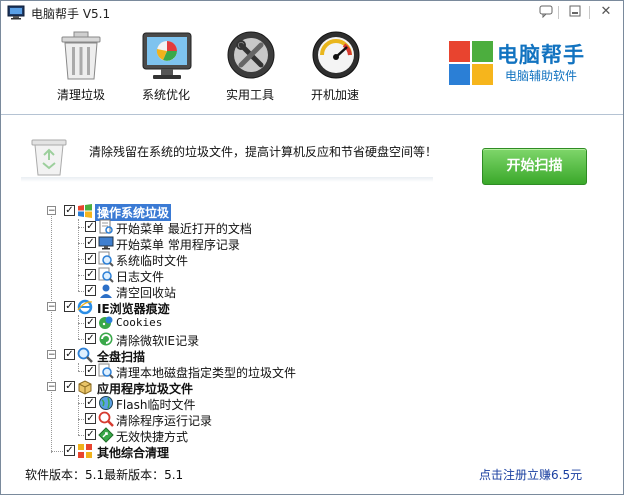 Image resolution: width=624 pixels, height=495 pixels. What do you see at coordinates (221, 212) in the screenshot?
I see `tree-group-os-junk: − ✓ 操作系统垃圾` at bounding box center [221, 212].